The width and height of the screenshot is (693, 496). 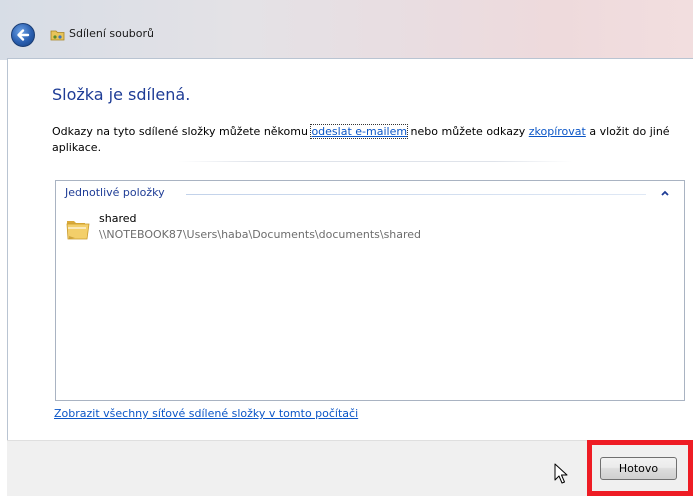 I want to click on chevron-up-icon, so click(x=665, y=193).